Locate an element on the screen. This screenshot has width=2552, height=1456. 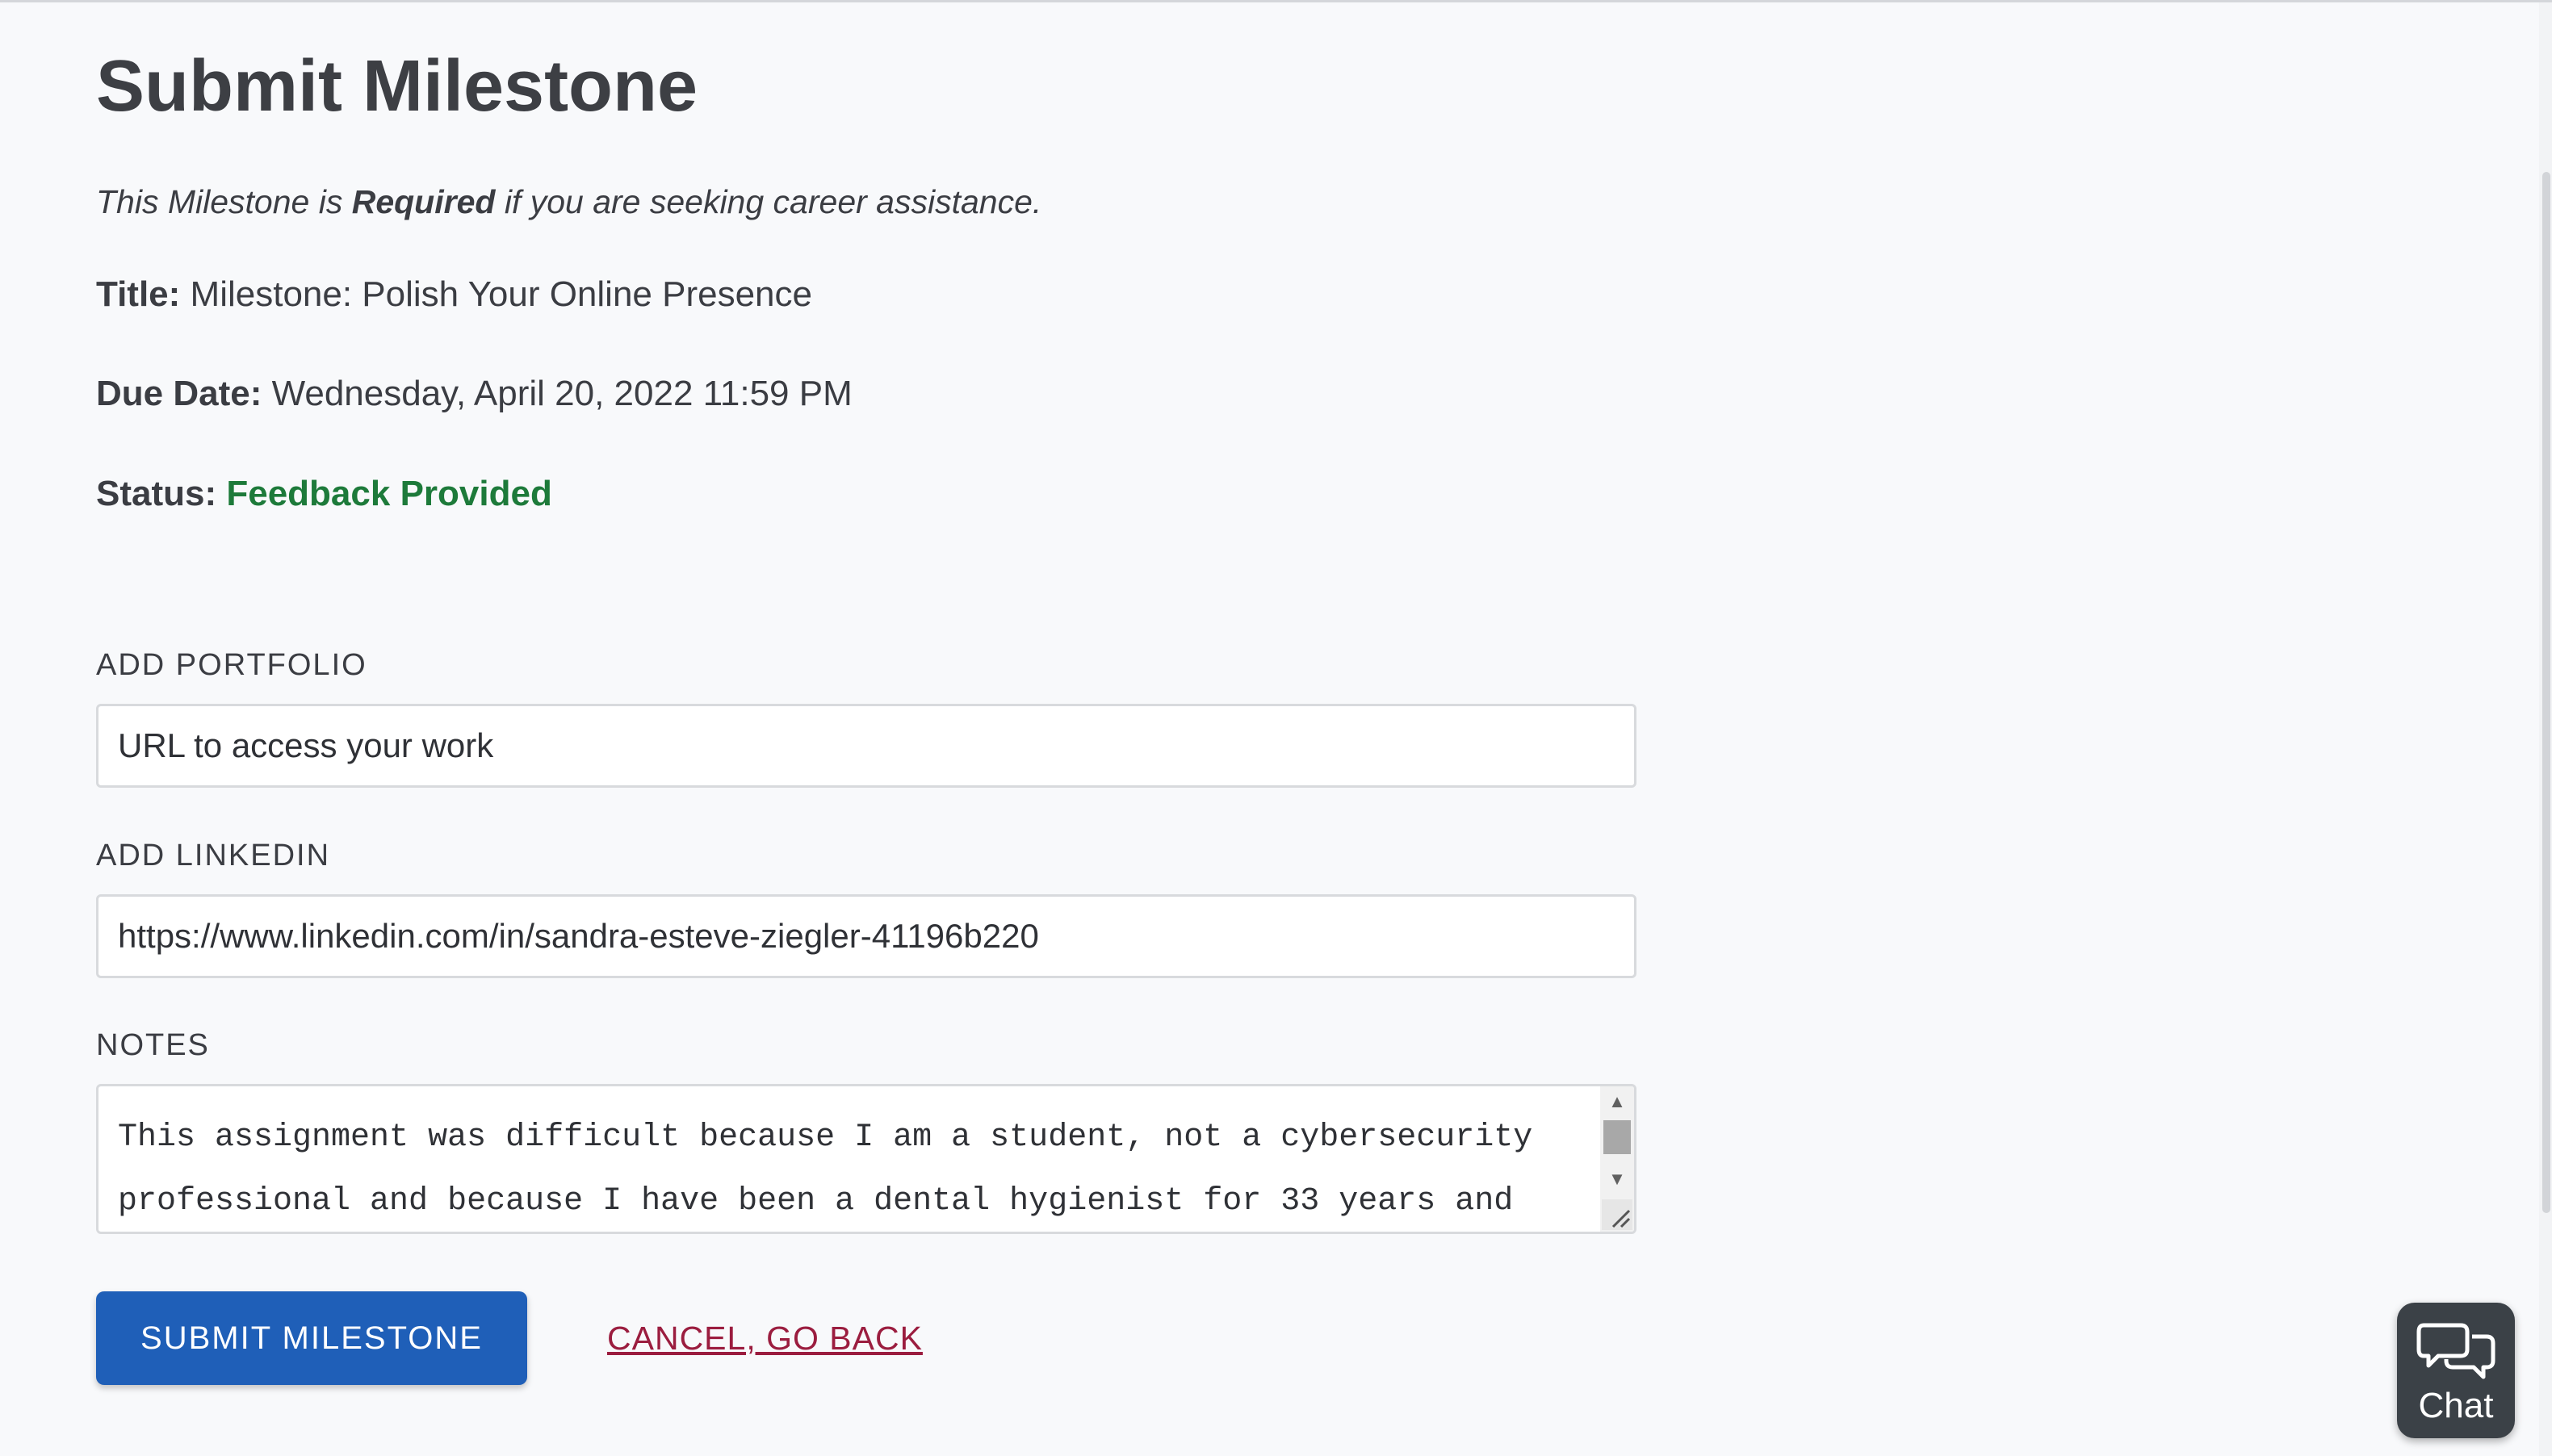
chat-button: Chat is located at coordinates (2456, 1370).